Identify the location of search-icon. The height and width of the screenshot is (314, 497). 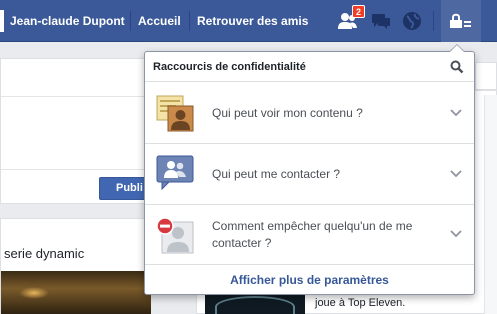
(457, 67).